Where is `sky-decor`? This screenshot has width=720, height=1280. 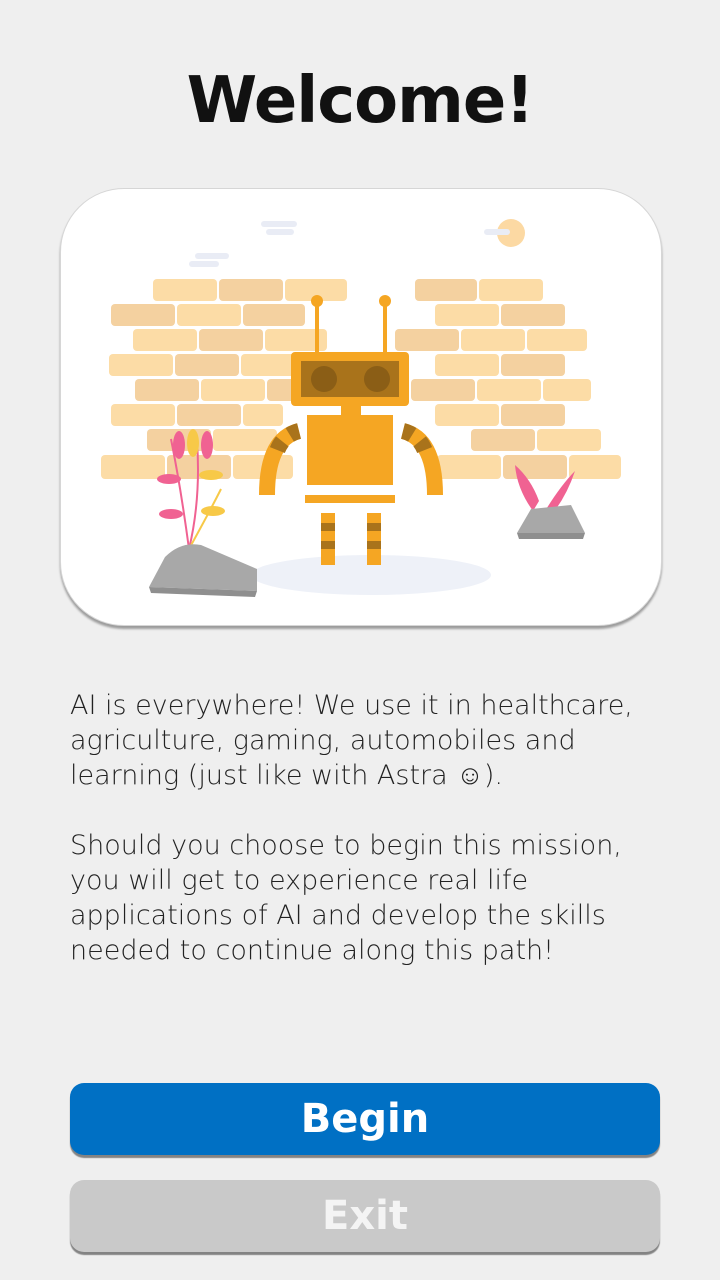
sky-decor is located at coordinates (357, 243).